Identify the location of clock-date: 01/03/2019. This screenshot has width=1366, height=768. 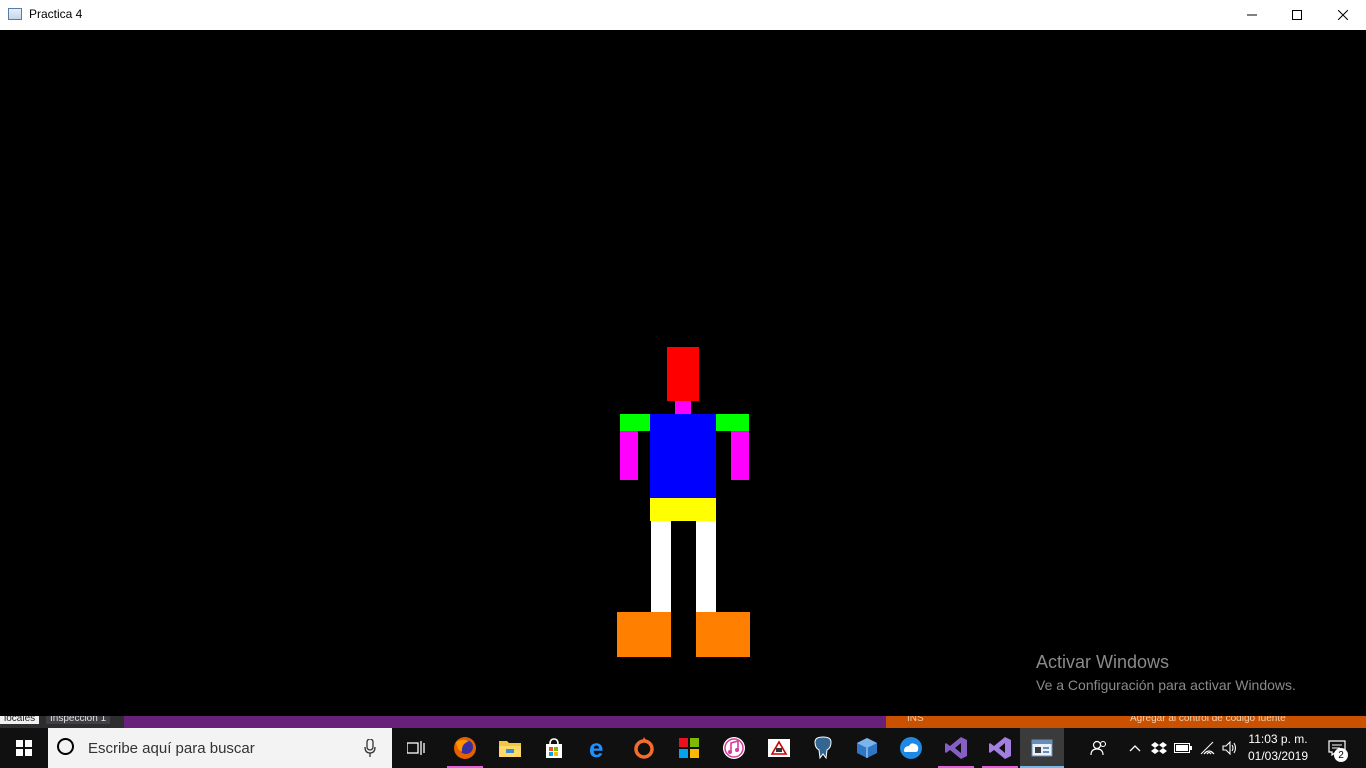
(1278, 756).